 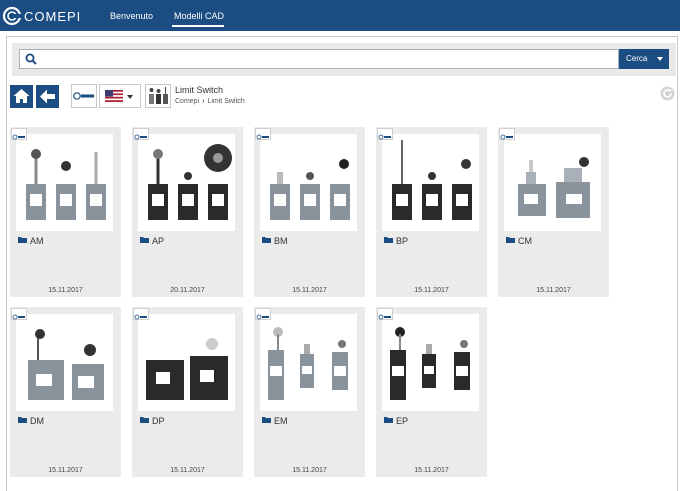 I want to click on model-name: EM, so click(x=281, y=421).